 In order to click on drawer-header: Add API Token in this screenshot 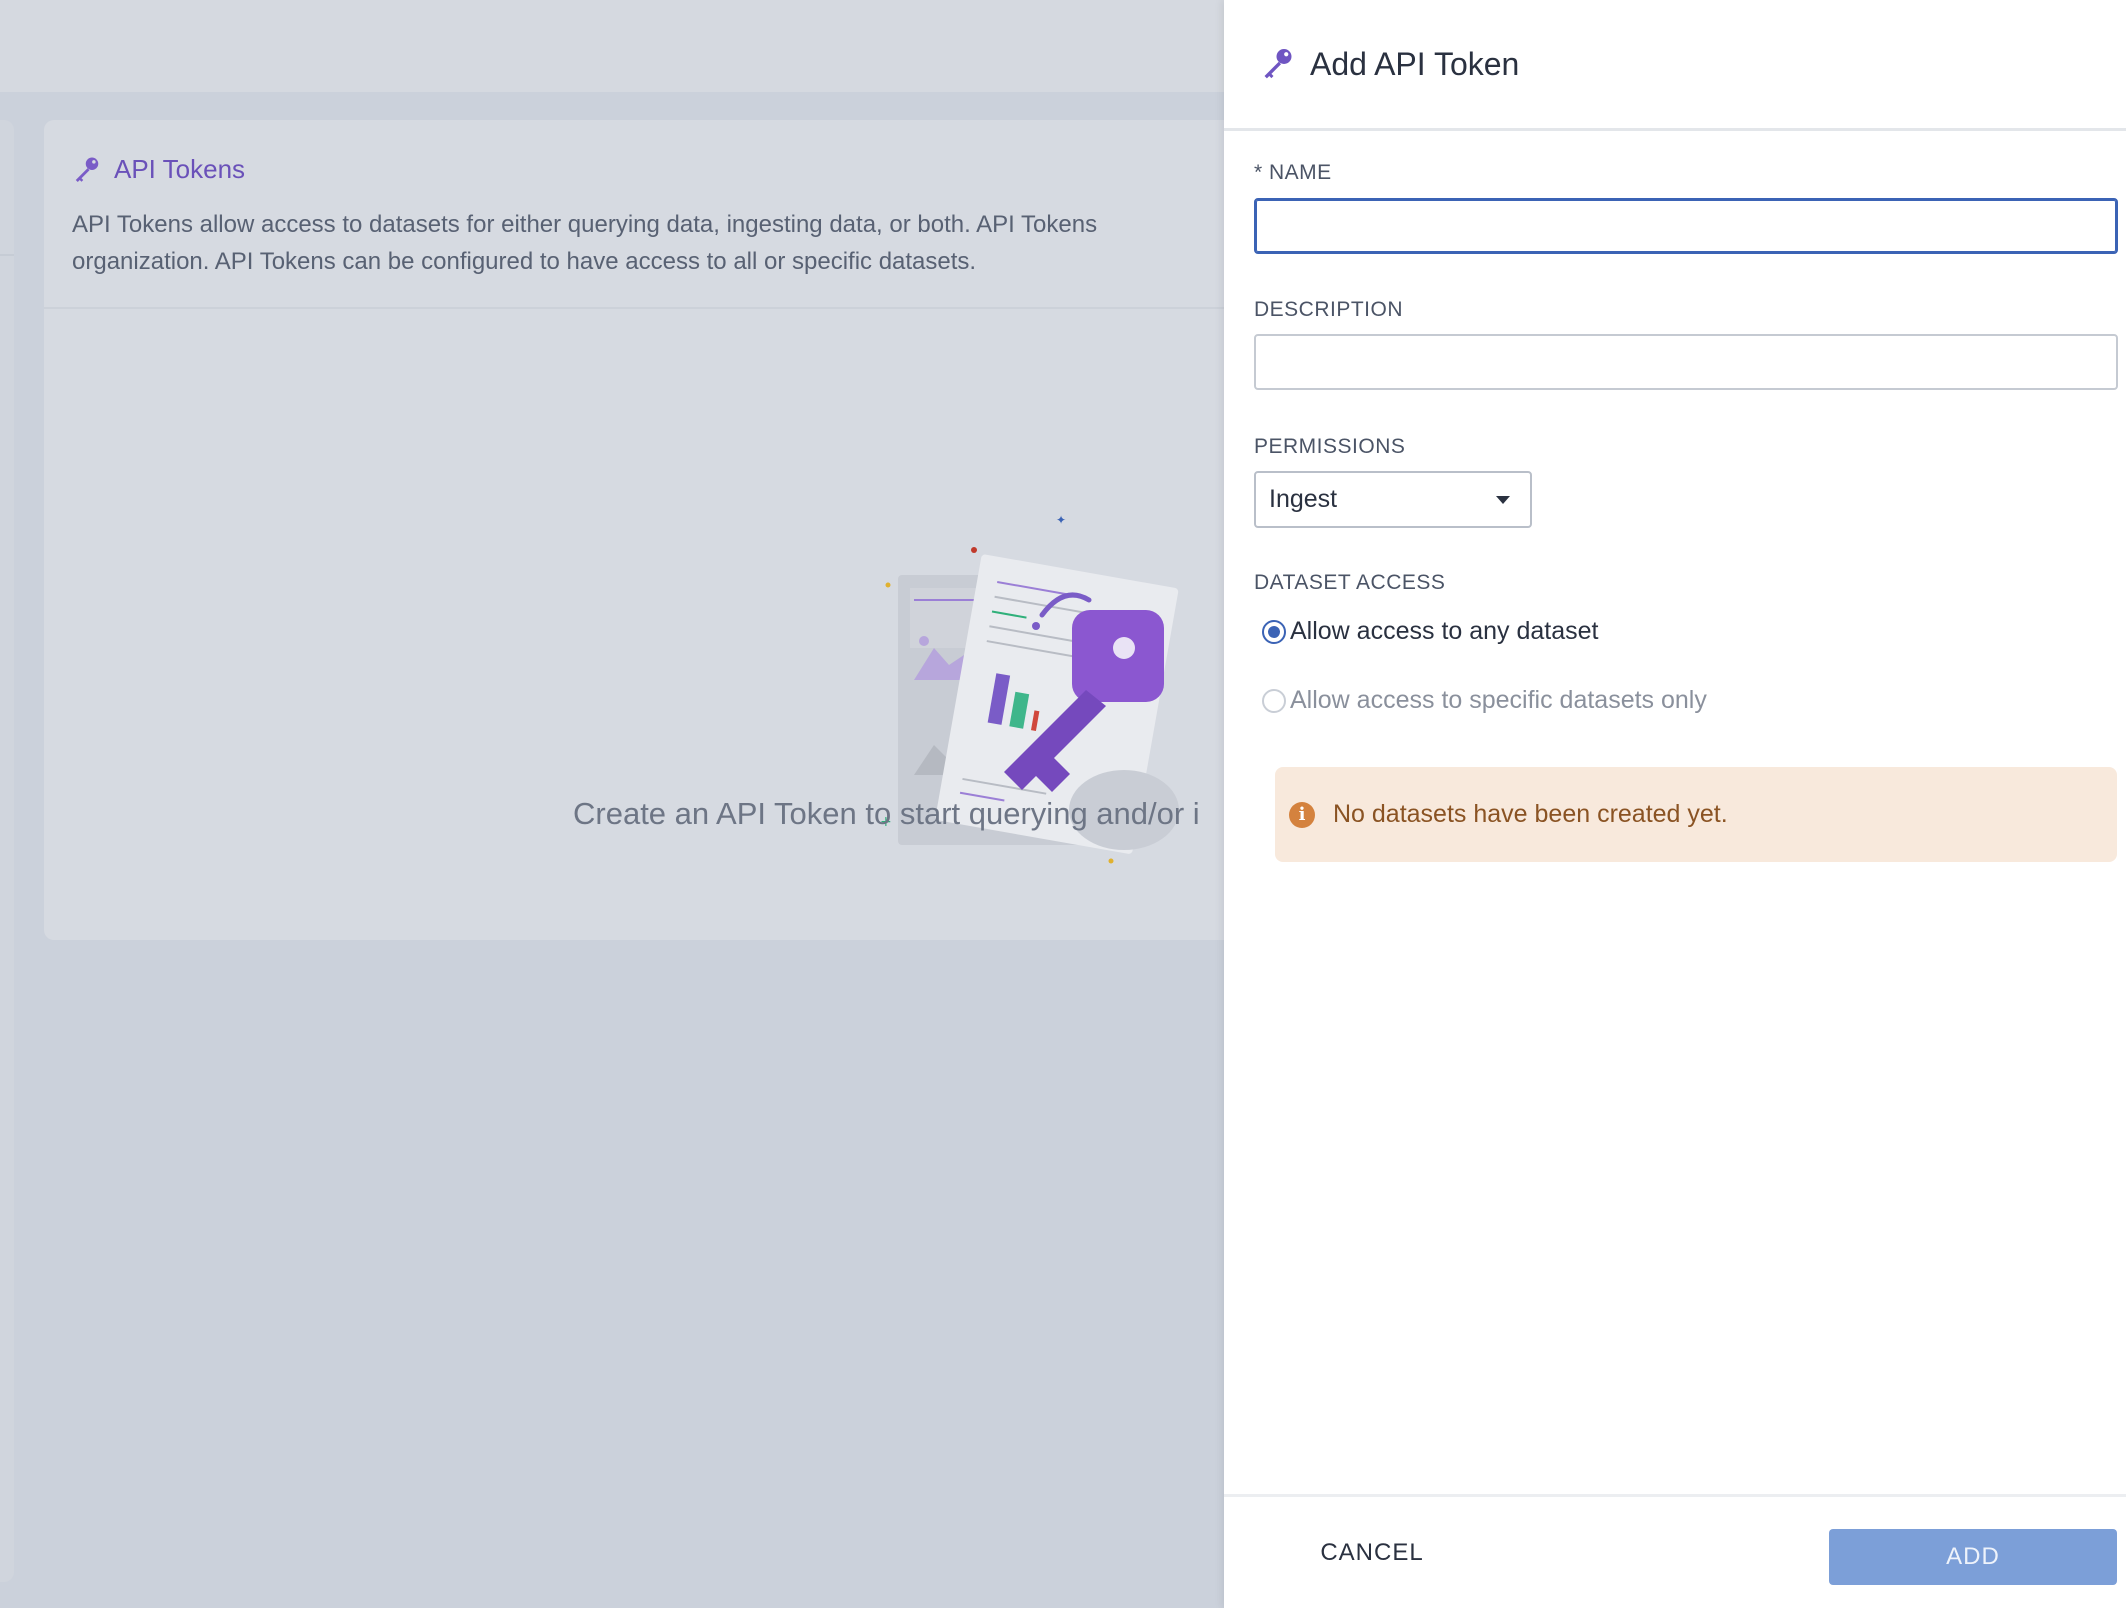, I will do `click(1675, 65)`.